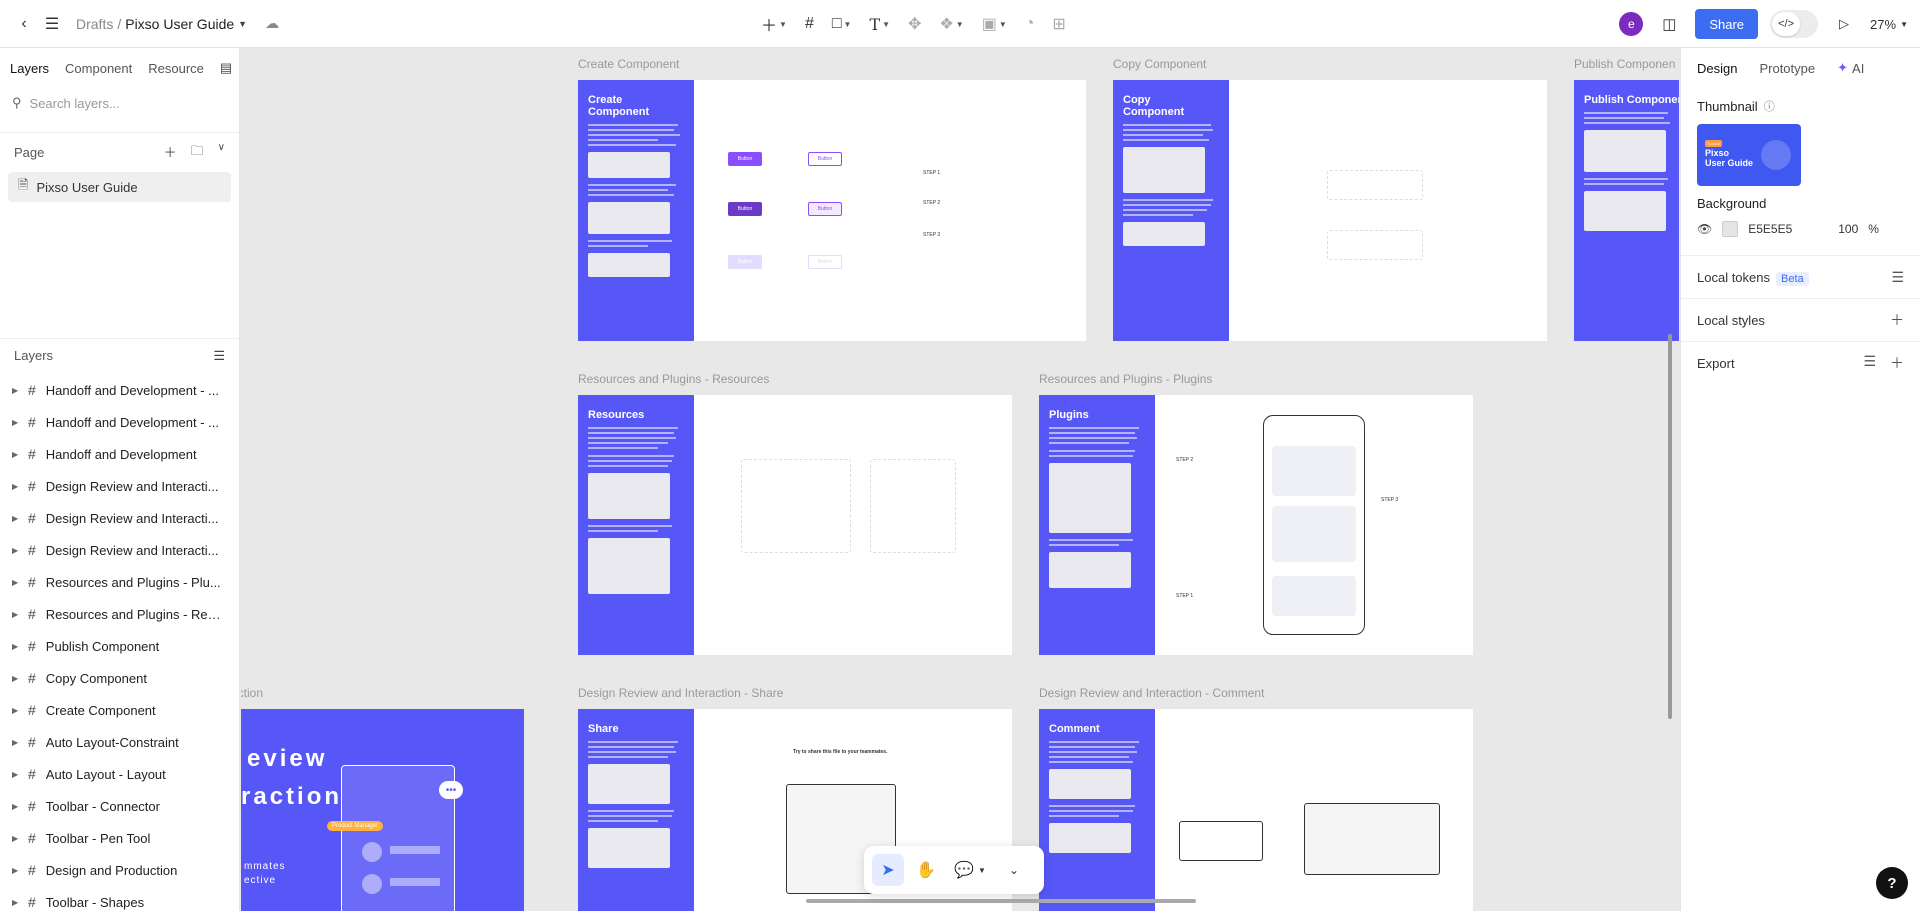  What do you see at coordinates (1730, 229) in the screenshot?
I see `background-swatch` at bounding box center [1730, 229].